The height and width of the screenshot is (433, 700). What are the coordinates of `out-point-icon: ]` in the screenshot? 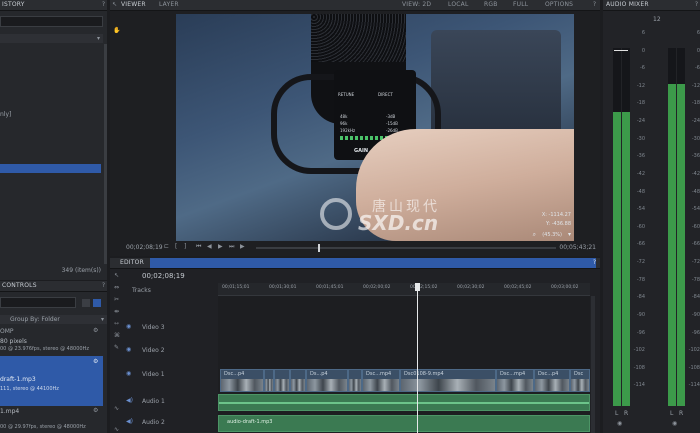 It's located at (185, 246).